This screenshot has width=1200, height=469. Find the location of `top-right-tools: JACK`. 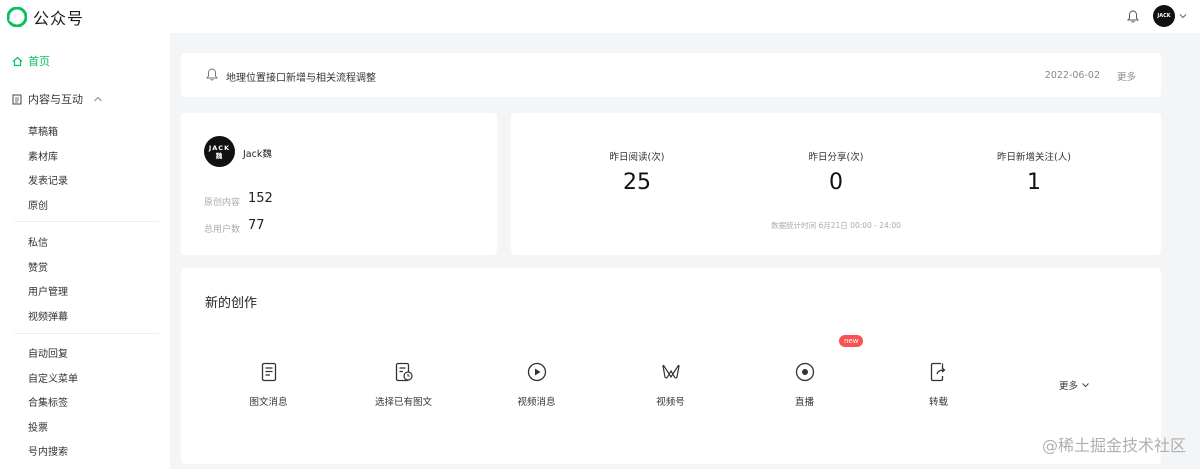

top-right-tools: JACK is located at coordinates (1155, 16).